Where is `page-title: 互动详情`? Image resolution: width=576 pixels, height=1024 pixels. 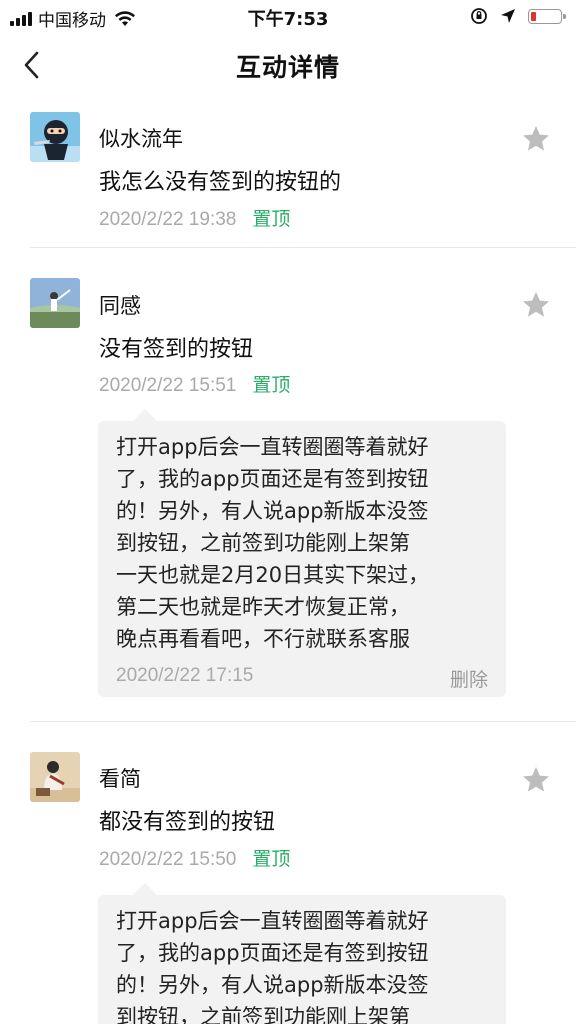
page-title: 互动详情 is located at coordinates (287, 67).